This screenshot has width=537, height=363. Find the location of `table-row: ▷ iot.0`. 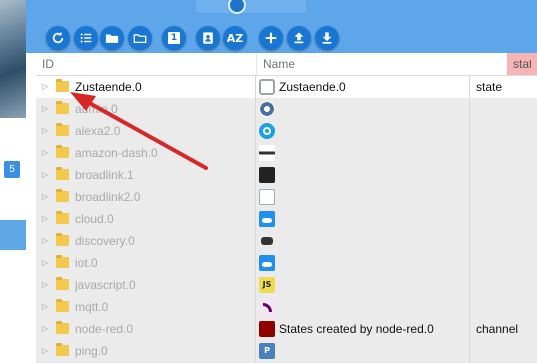

table-row: ▷ iot.0 is located at coordinates (286, 263).